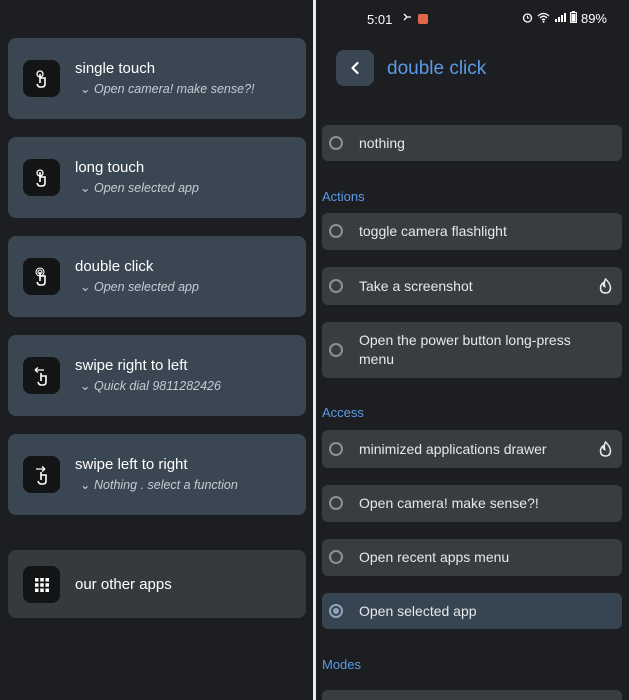  I want to click on option-power-menu: Open the power button long-press menu, so click(472, 350).